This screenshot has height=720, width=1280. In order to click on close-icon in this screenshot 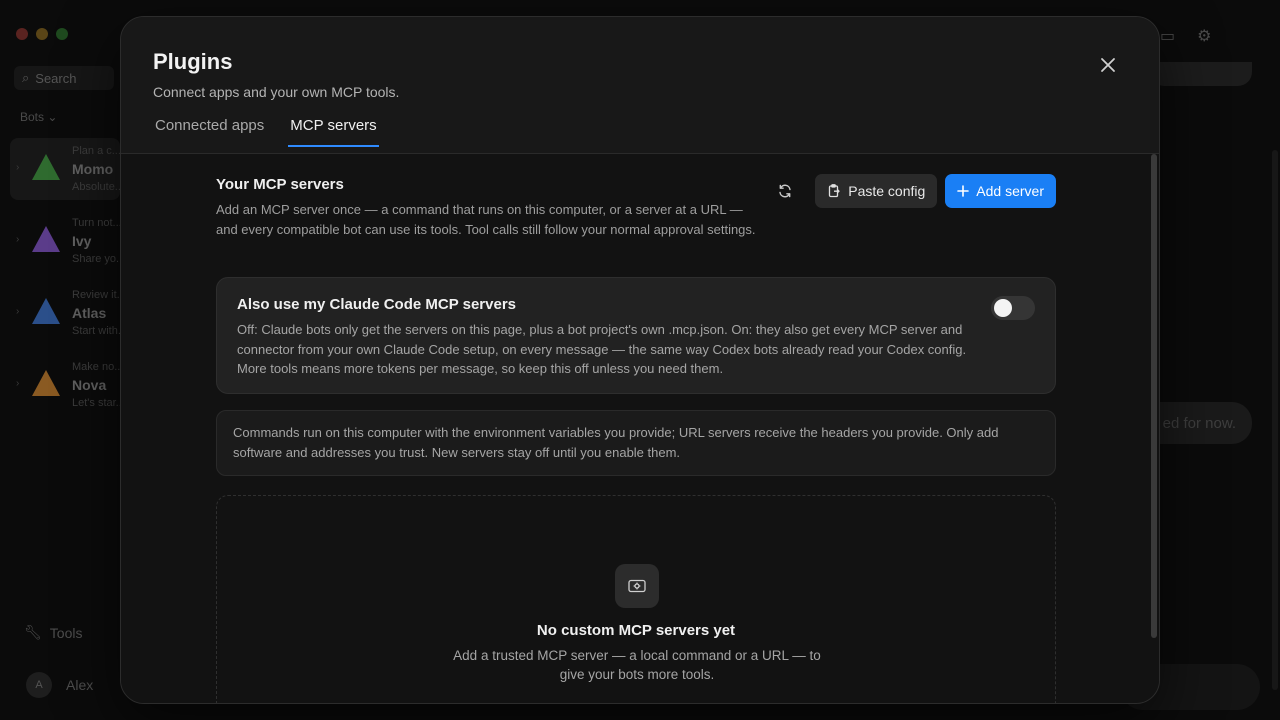, I will do `click(1108, 65)`.